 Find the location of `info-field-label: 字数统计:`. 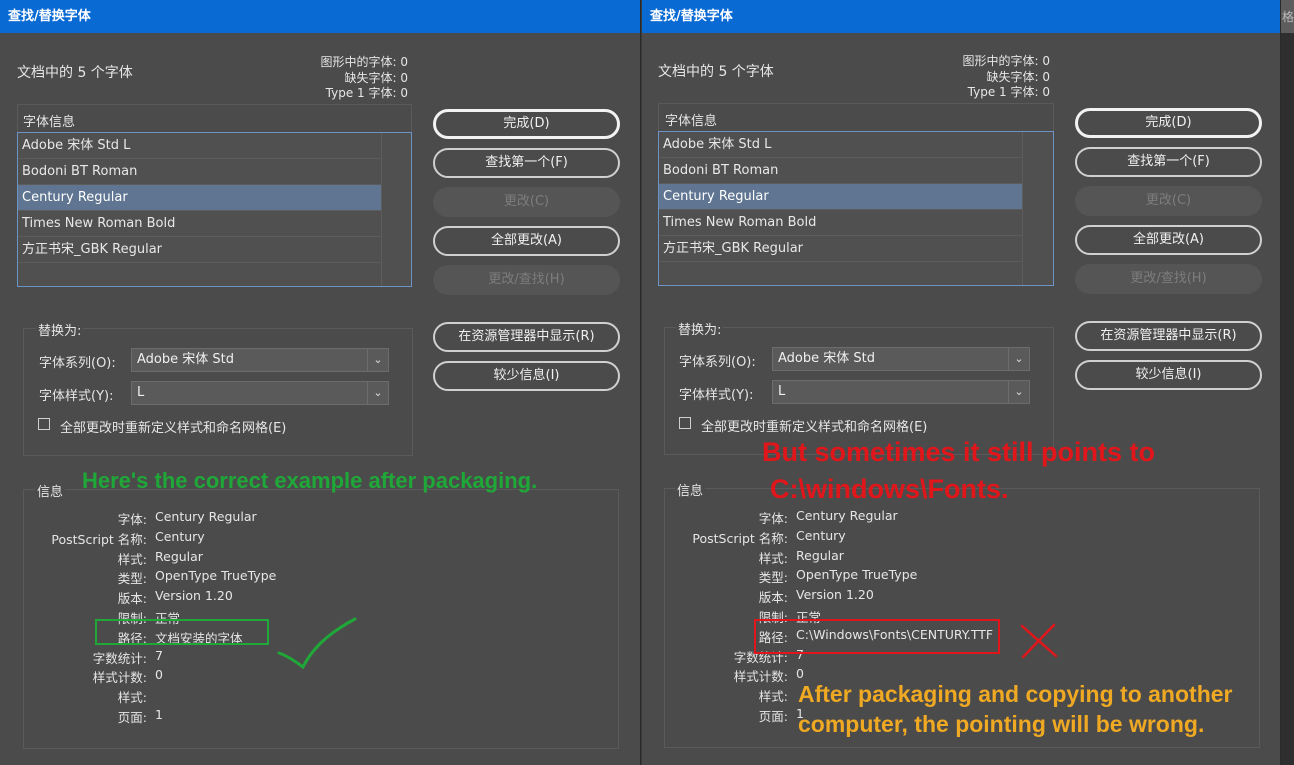

info-field-label: 字数统计: is located at coordinates (119, 658).